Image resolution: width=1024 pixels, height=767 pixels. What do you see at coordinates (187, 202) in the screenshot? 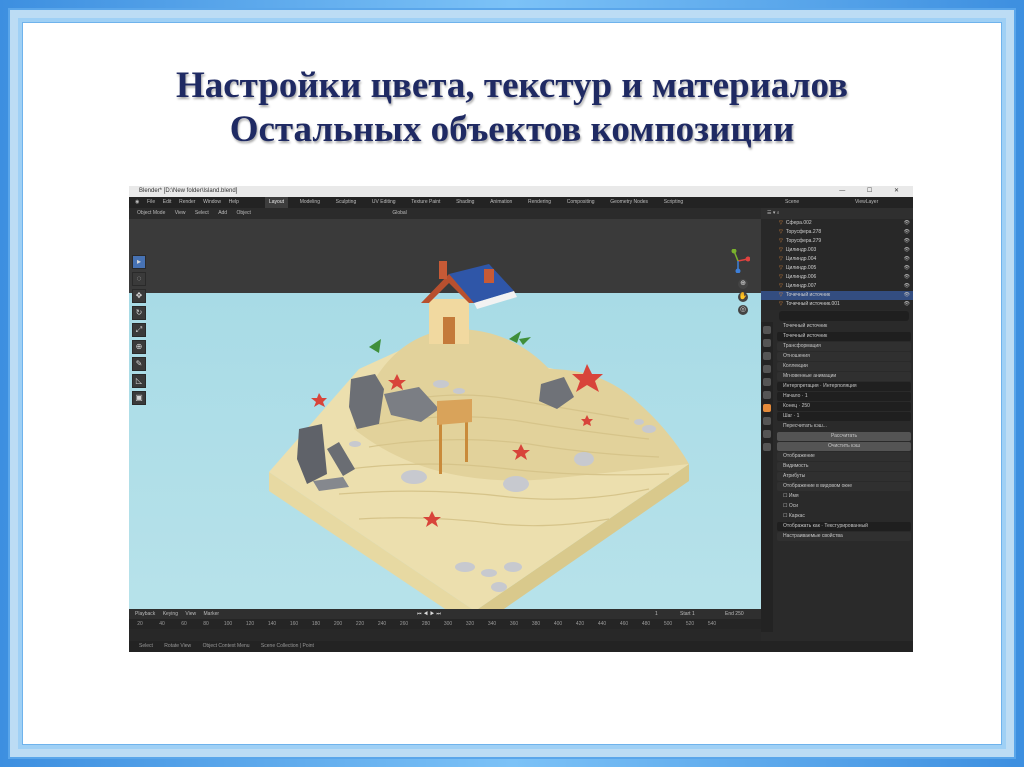
I see `menu-render: Render` at bounding box center [187, 202].